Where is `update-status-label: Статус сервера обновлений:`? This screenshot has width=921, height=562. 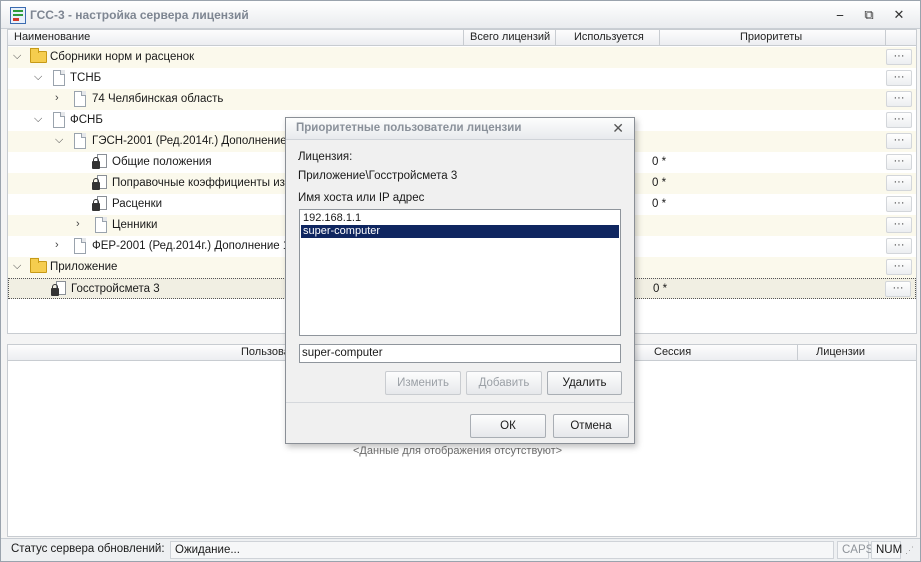
update-status-label: Статус сервера обновлений: is located at coordinates (88, 549).